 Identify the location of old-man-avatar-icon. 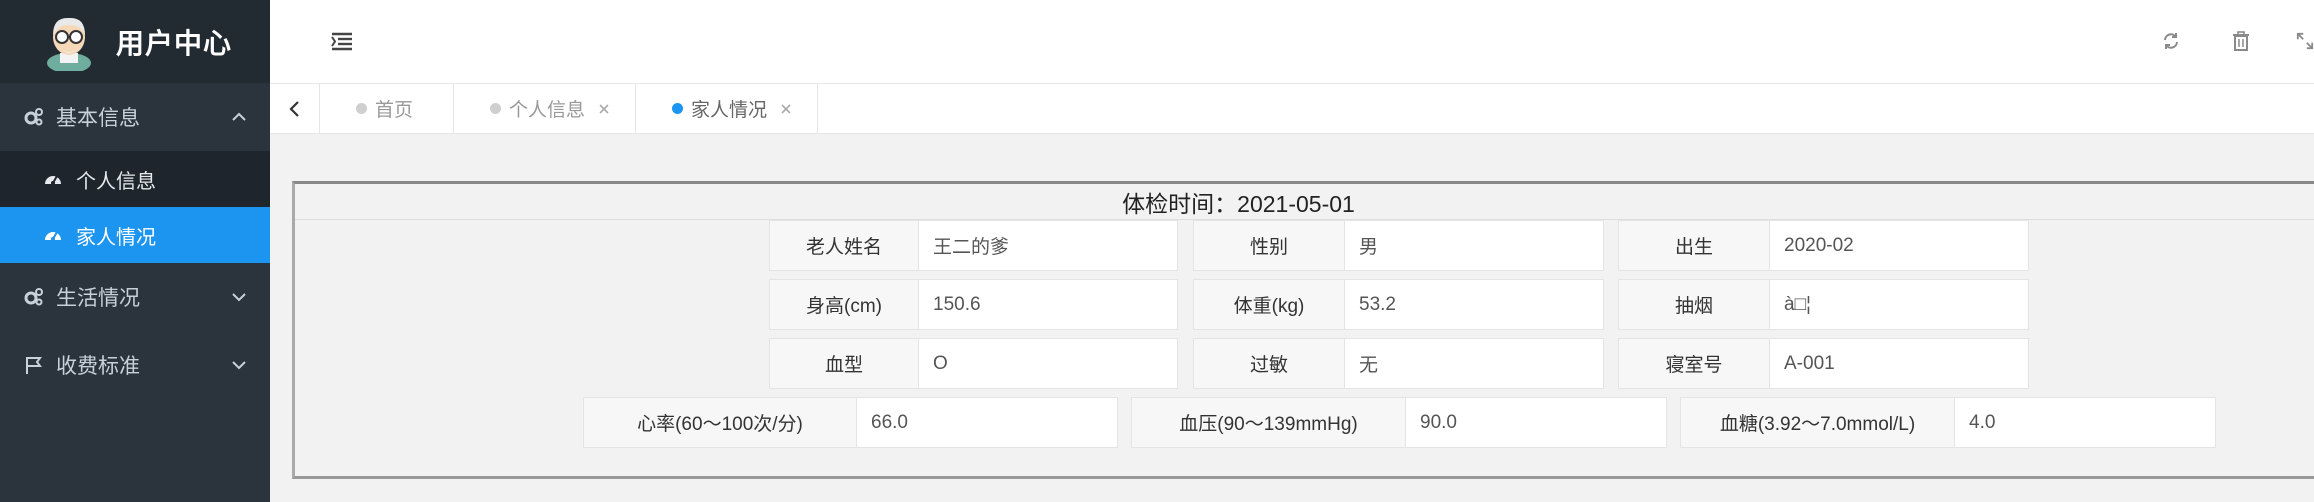
(69, 43).